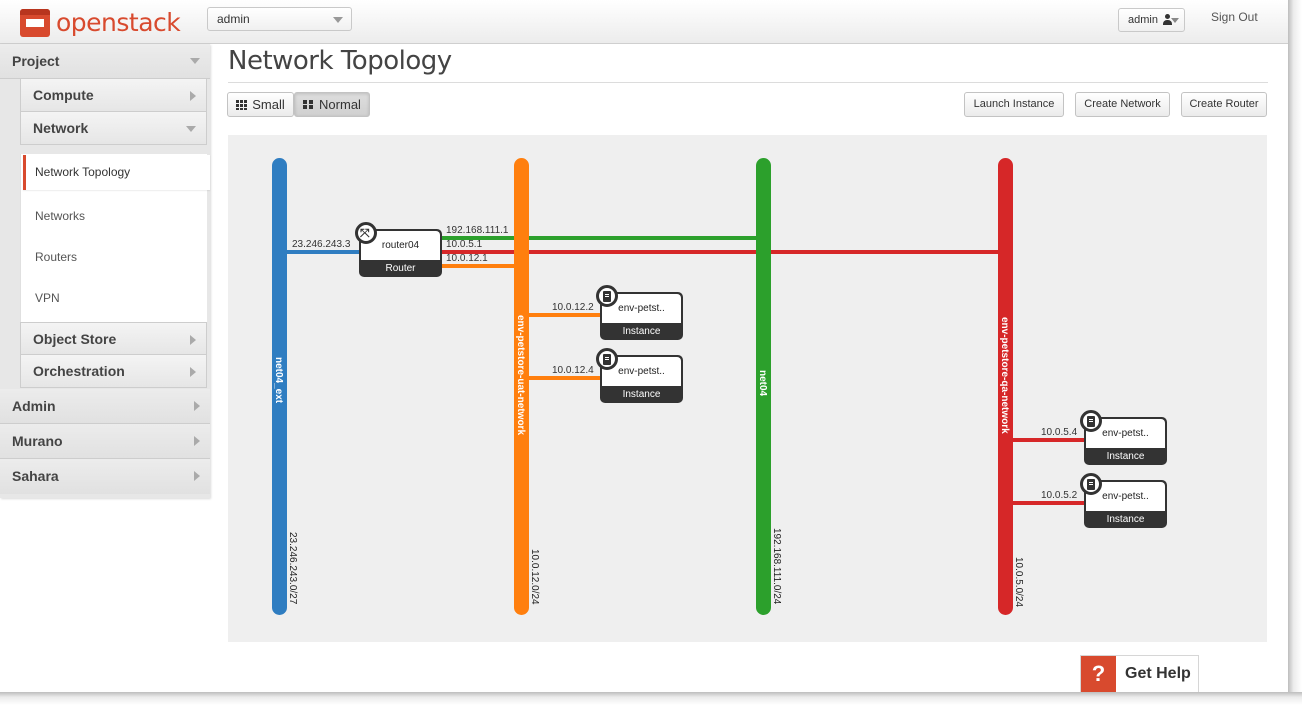 This screenshot has width=1302, height=705. Describe the element at coordinates (278, 380) in the screenshot. I see `network-name: net04_ext` at that location.